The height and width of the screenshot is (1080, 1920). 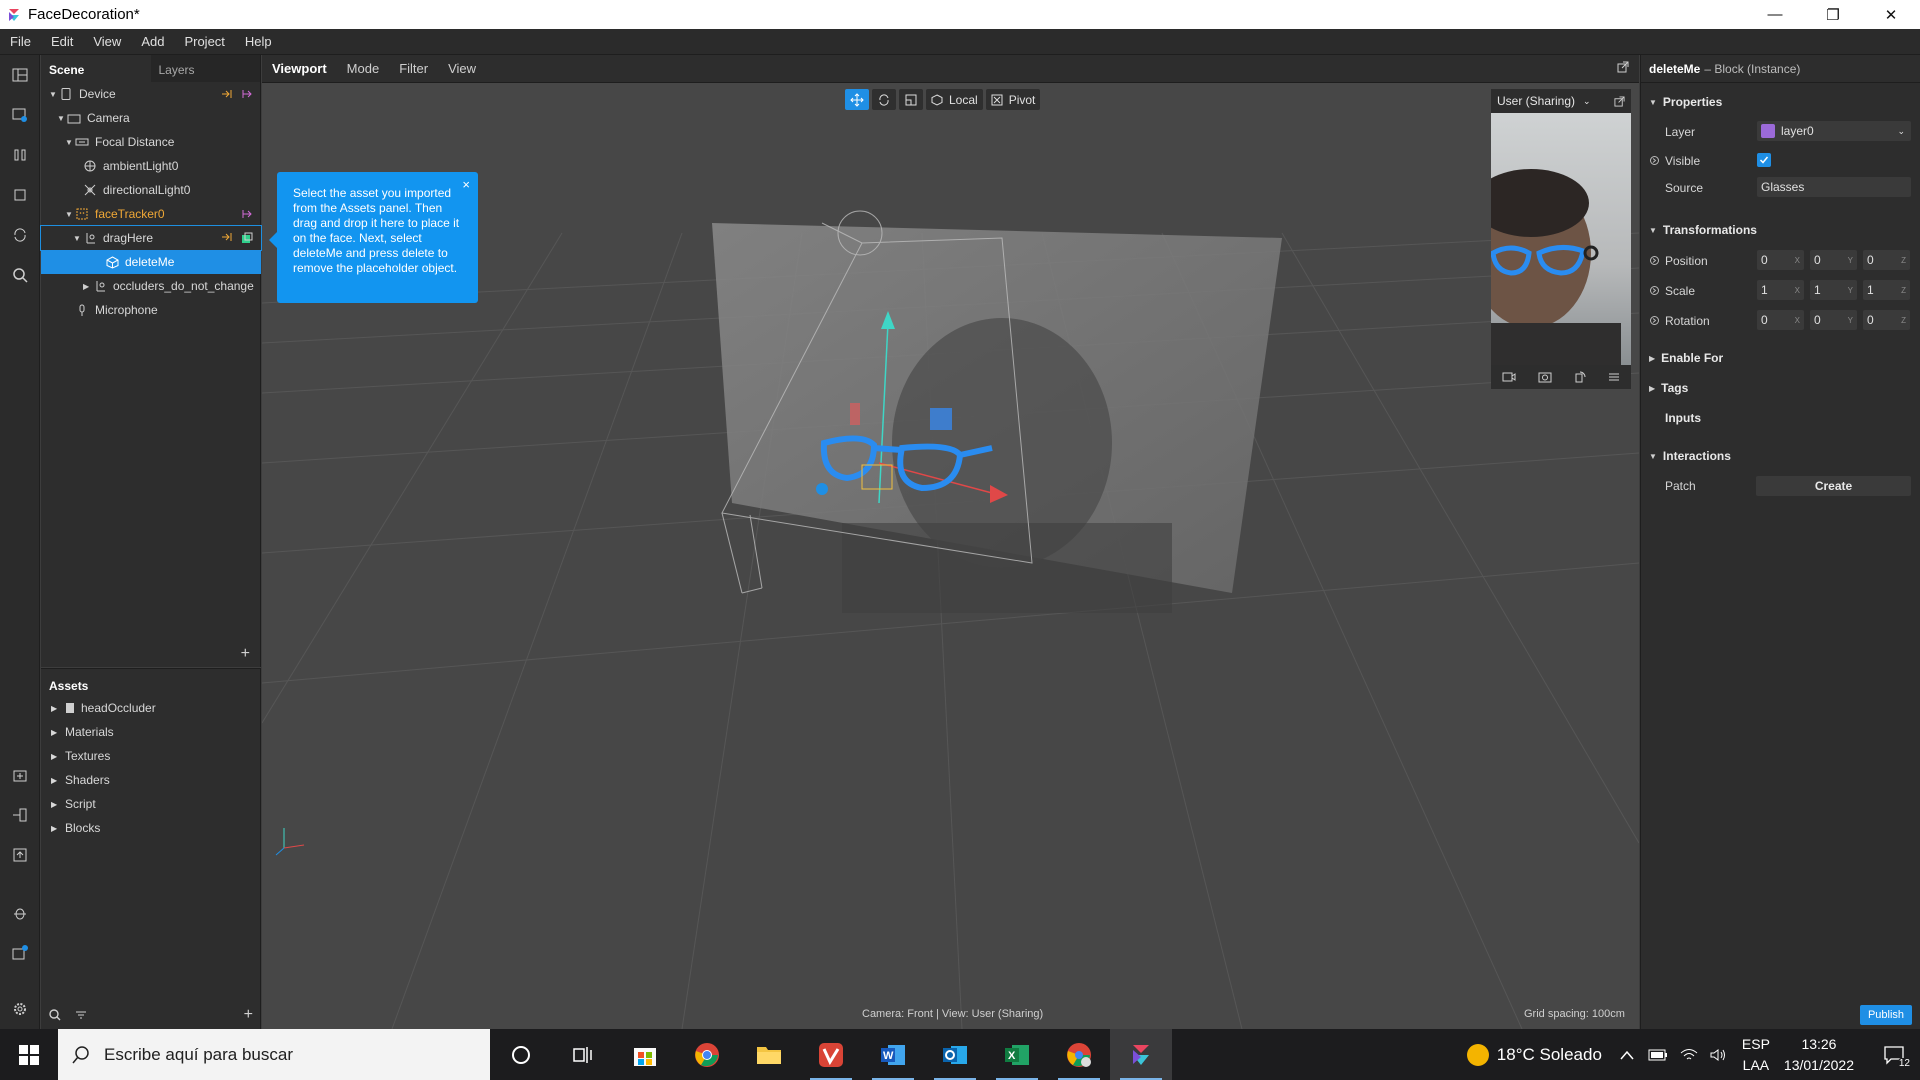 What do you see at coordinates (1834, 187) in the screenshot?
I see `source-field: Glasses` at bounding box center [1834, 187].